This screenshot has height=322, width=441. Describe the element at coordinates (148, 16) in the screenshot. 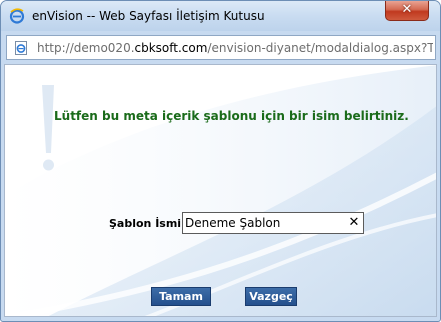

I see `window-title: enVision -- Web Sayfası İletişim Kutusu` at that location.